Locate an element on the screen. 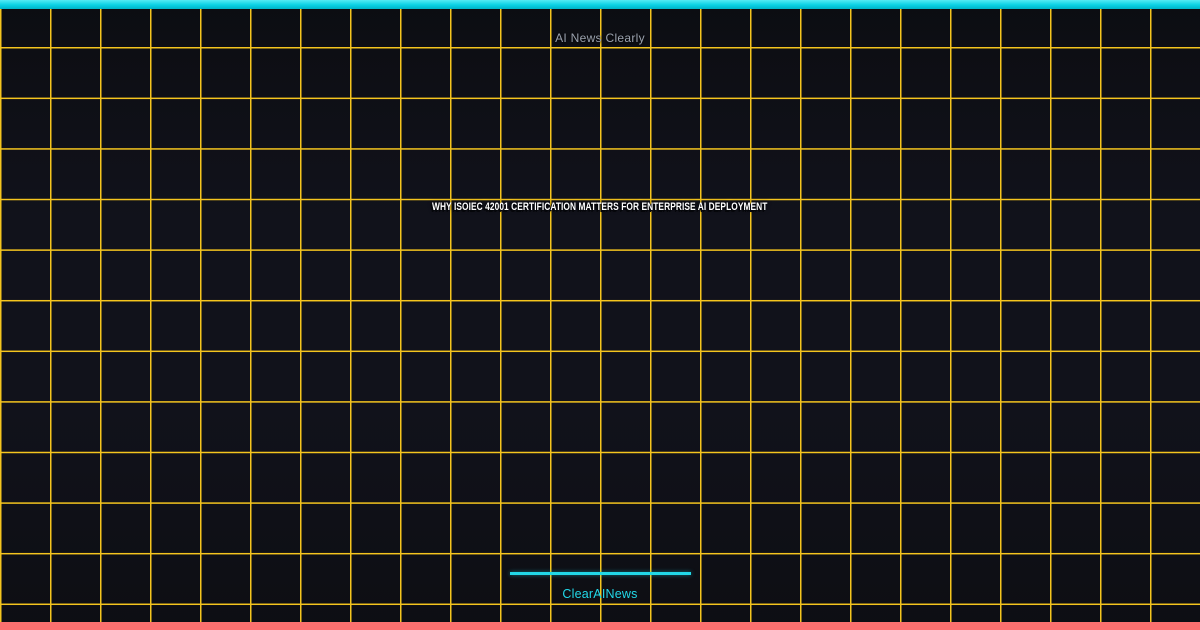 The width and height of the screenshot is (1200, 630). footer-divider-line is located at coordinates (600, 573).